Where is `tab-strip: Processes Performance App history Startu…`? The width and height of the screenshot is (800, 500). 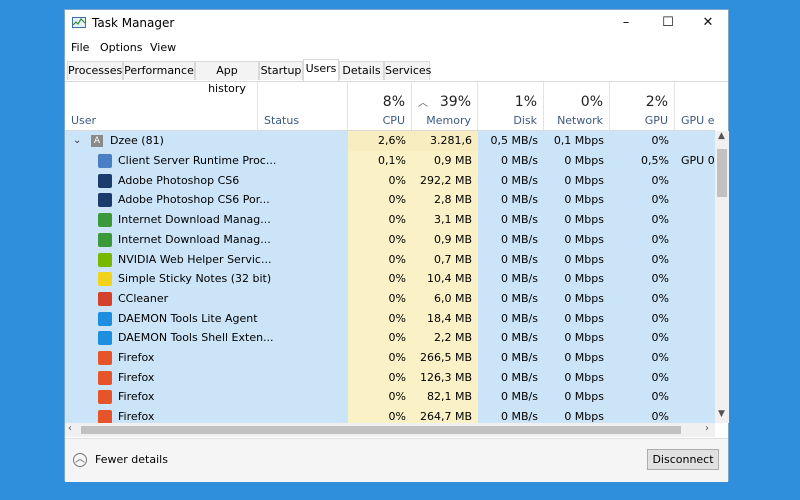
tab-strip: Processes Performance App history Startu… is located at coordinates (396, 77).